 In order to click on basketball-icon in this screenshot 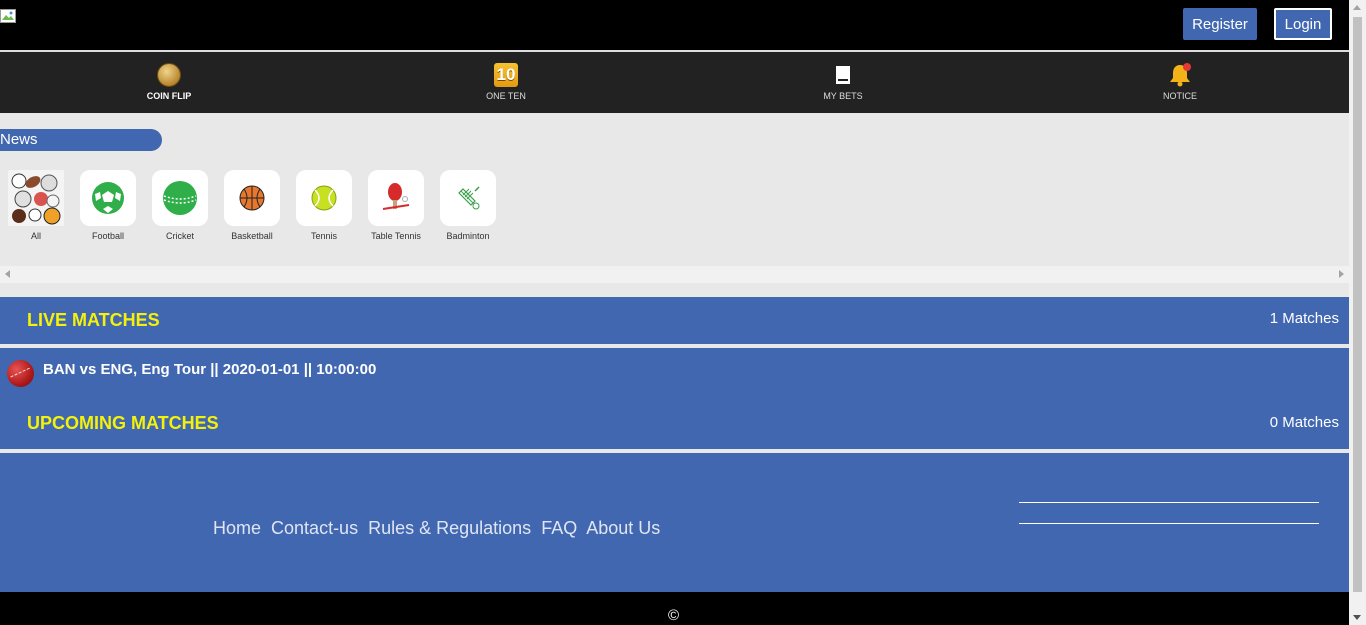, I will do `click(252, 198)`.